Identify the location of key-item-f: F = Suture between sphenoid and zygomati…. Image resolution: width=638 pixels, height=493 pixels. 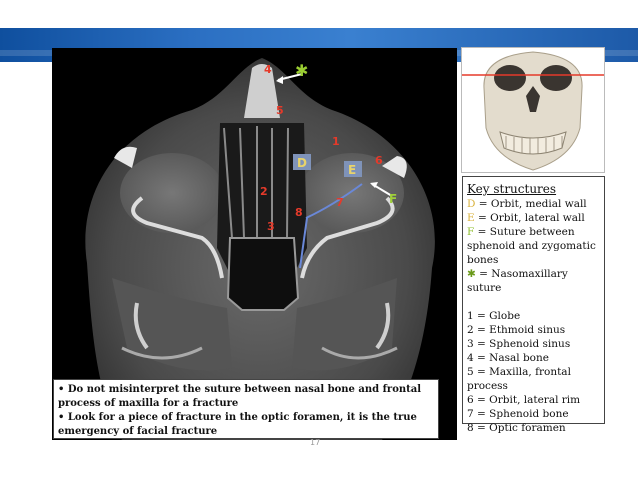
(533, 246).